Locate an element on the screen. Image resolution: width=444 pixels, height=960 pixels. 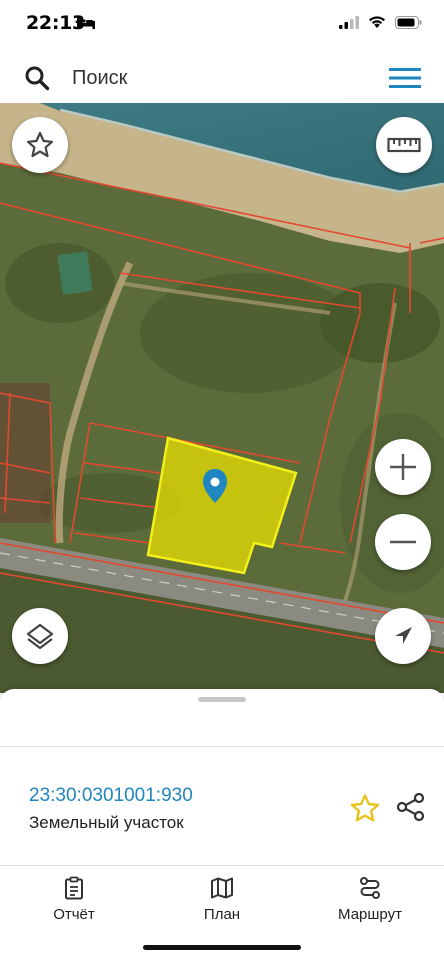
navigation-arrow-icon is located at coordinates (403, 635).